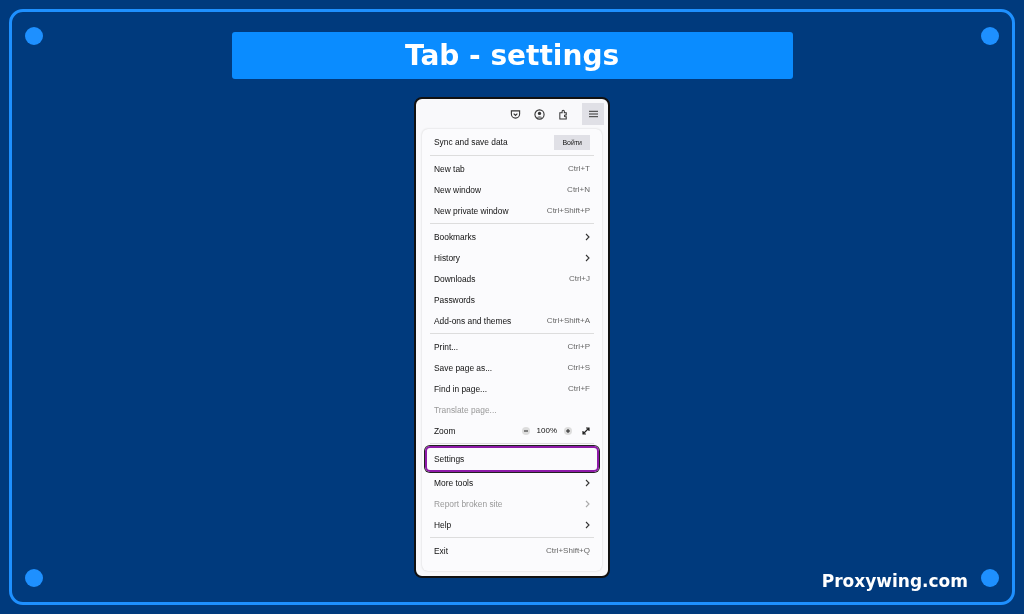  What do you see at coordinates (512, 430) in the screenshot?
I see `menu-item: Zoom 100%` at bounding box center [512, 430].